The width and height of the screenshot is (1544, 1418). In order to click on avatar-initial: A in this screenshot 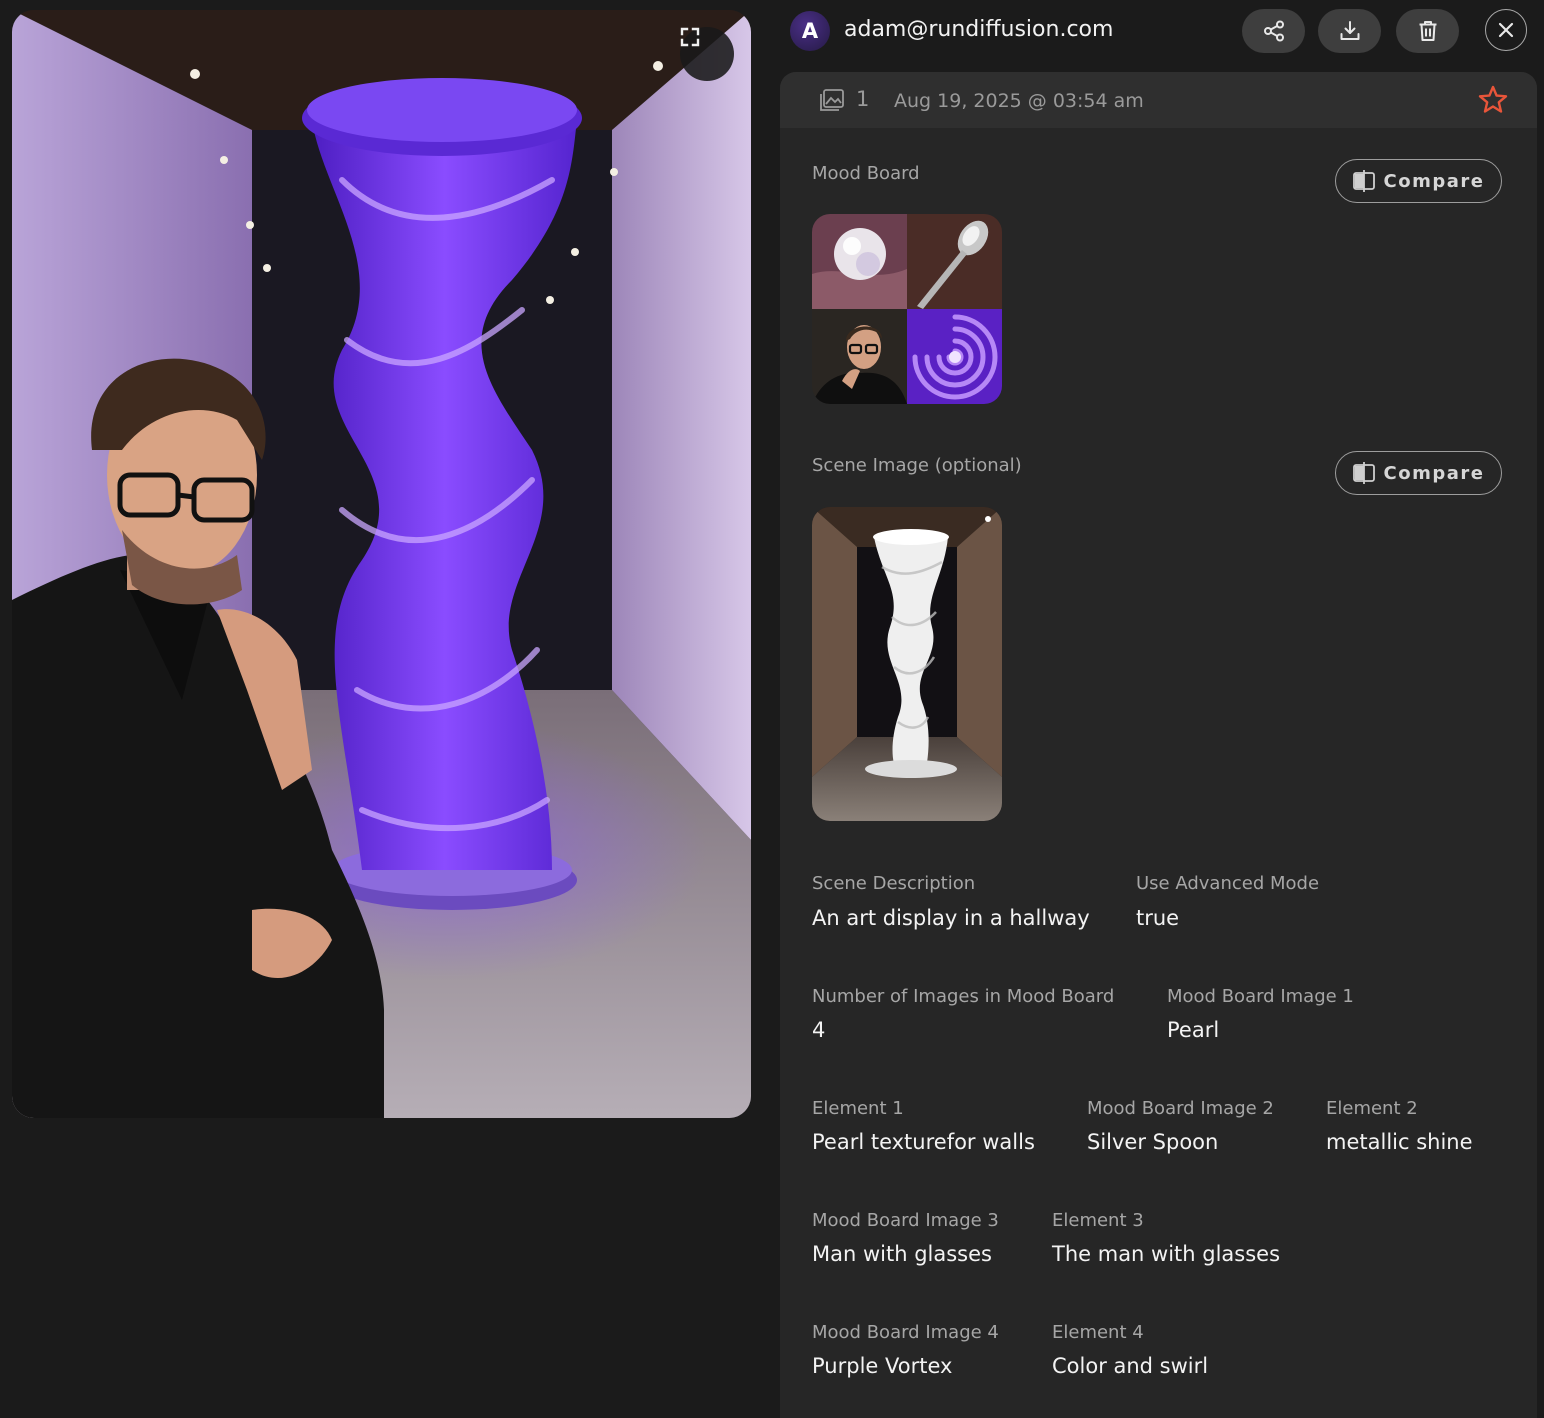, I will do `click(810, 31)`.